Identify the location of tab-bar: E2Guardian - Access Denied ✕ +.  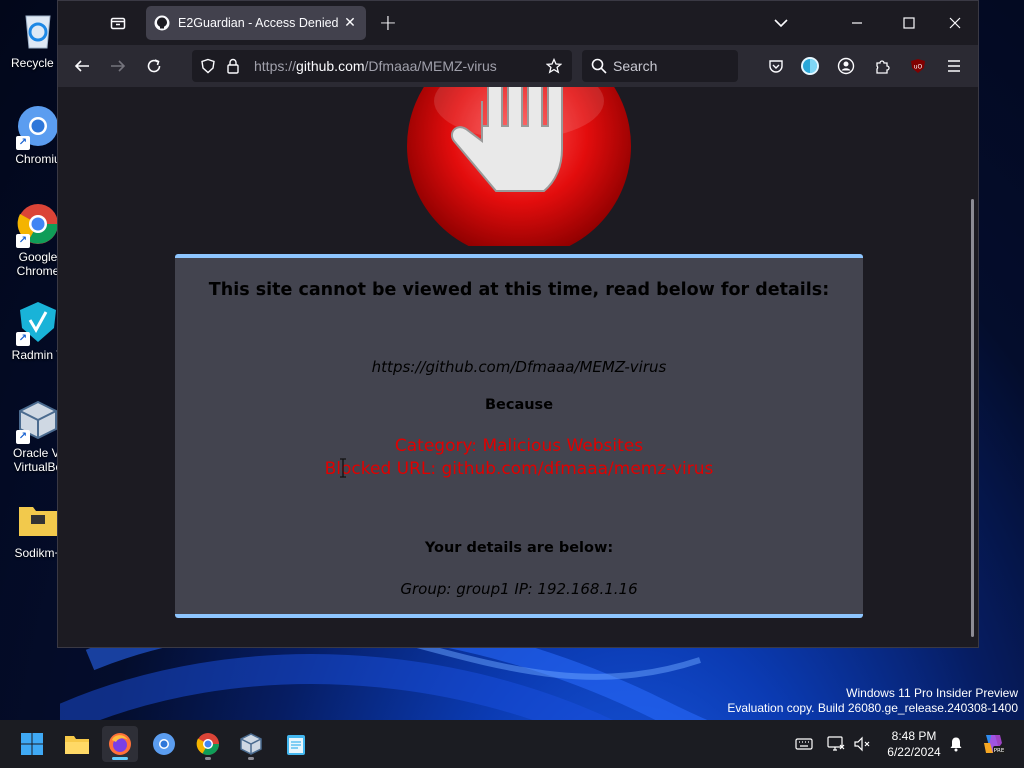
(518, 23).